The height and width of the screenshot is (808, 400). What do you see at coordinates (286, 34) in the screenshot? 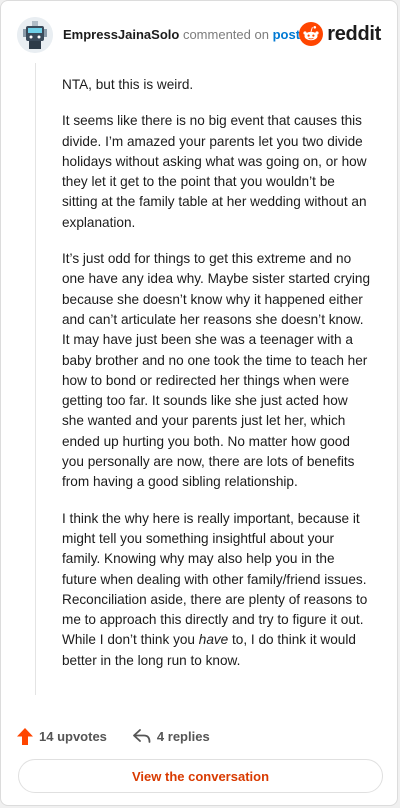
I see `post-link: post` at bounding box center [286, 34].